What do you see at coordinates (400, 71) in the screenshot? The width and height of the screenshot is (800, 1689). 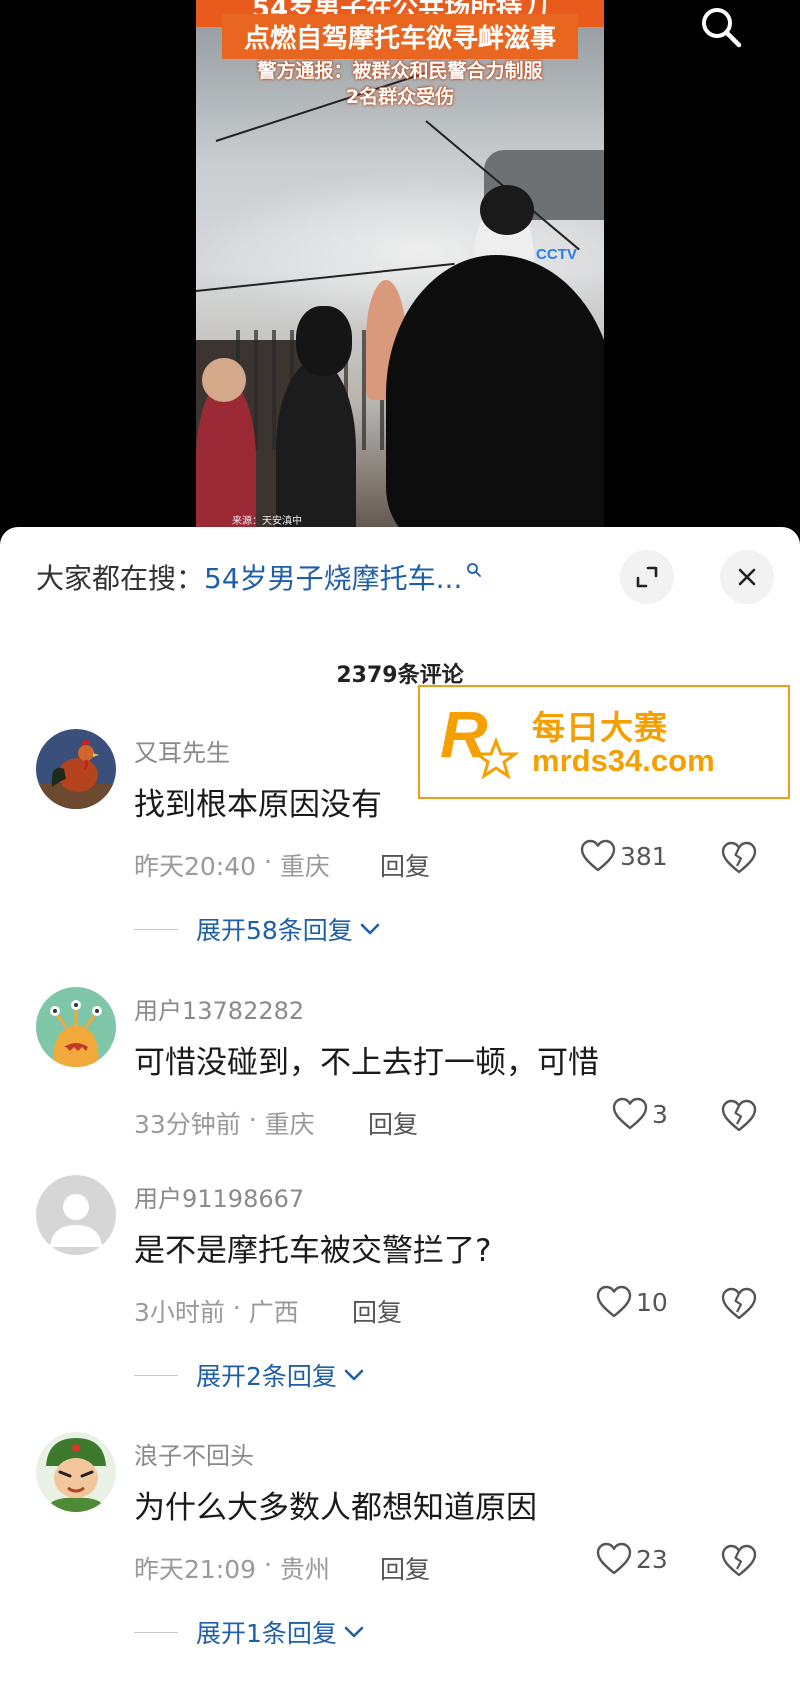 I see `video-title-line2: 警方通报：被群众和民警合力制服` at bounding box center [400, 71].